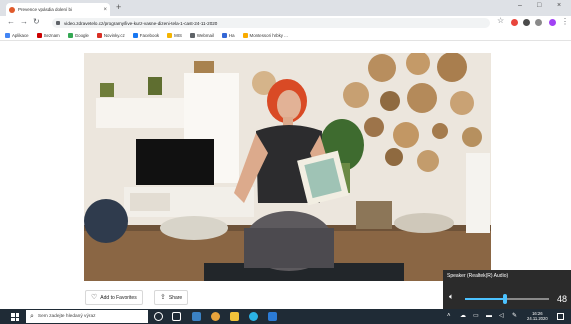 The image size is (571, 324). Describe the element at coordinates (15, 317) in the screenshot. I see `windows-start-icon` at that location.